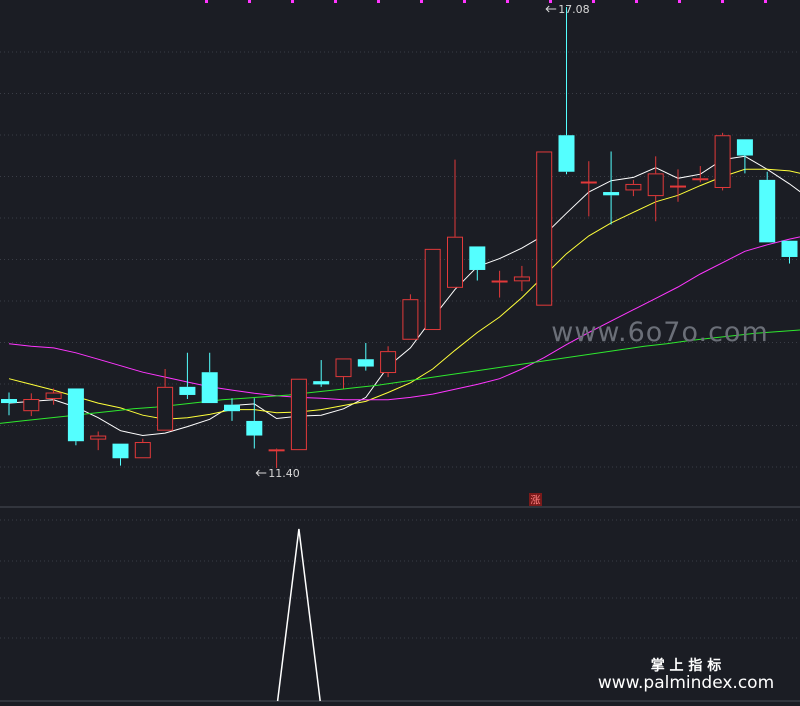  What do you see at coordinates (660, 332) in the screenshot?
I see `watermark-text: www.6o7o.com` at bounding box center [660, 332].